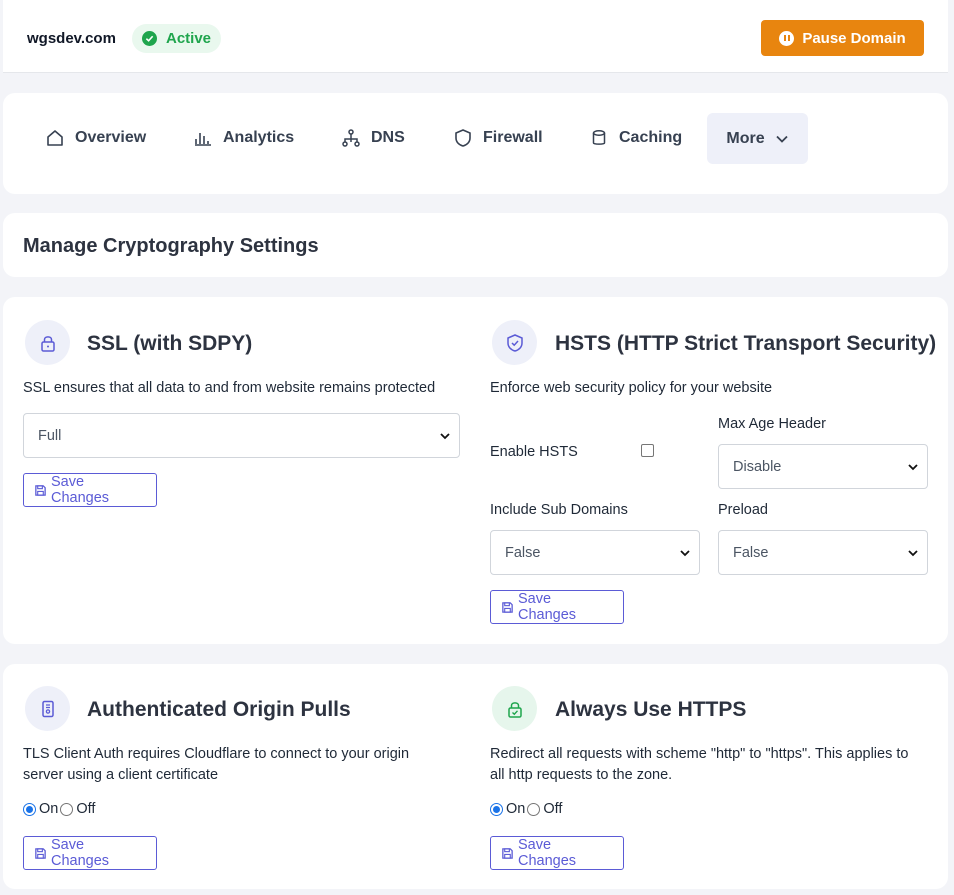  Describe the element at coordinates (787, 38) in the screenshot. I see `pause-icon` at that location.